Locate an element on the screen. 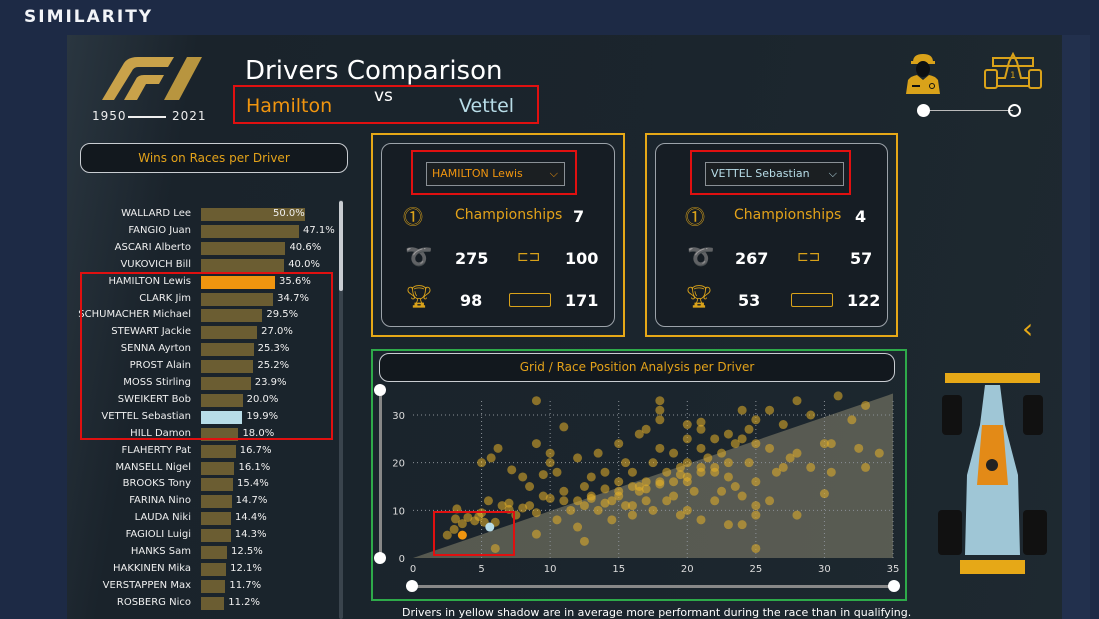  driver-icon is located at coordinates (923, 76).